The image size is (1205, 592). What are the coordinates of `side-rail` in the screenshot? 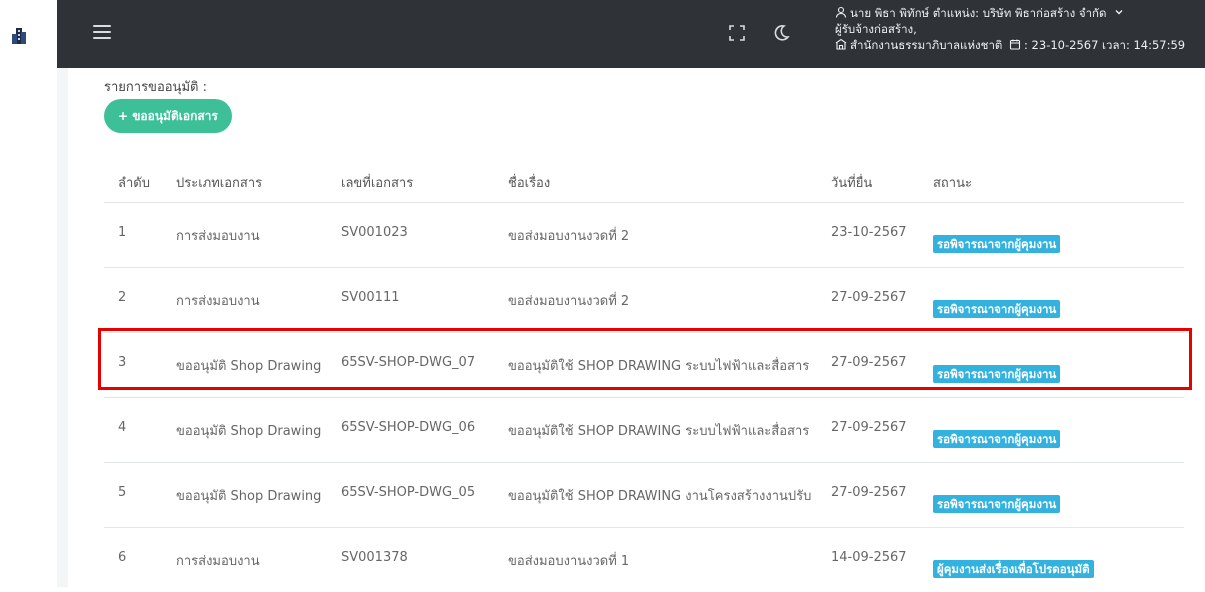 It's located at (28, 293).